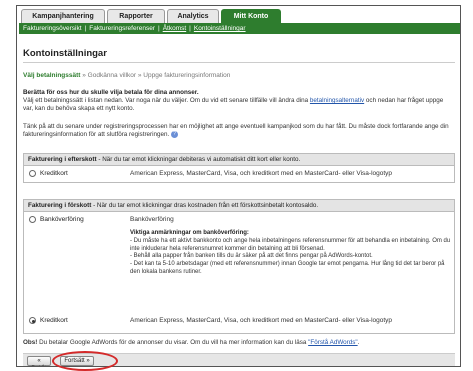 The image size is (473, 371). I want to click on page-title: Kontoinställningar, so click(65, 53).